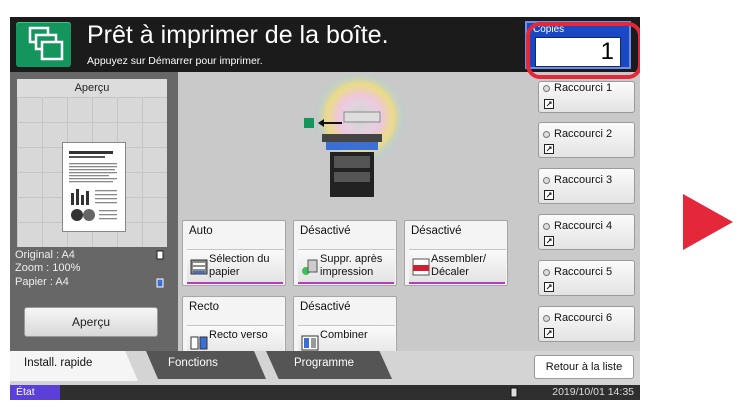  What do you see at coordinates (549, 29) in the screenshot?
I see `copies-label: Copies` at bounding box center [549, 29].